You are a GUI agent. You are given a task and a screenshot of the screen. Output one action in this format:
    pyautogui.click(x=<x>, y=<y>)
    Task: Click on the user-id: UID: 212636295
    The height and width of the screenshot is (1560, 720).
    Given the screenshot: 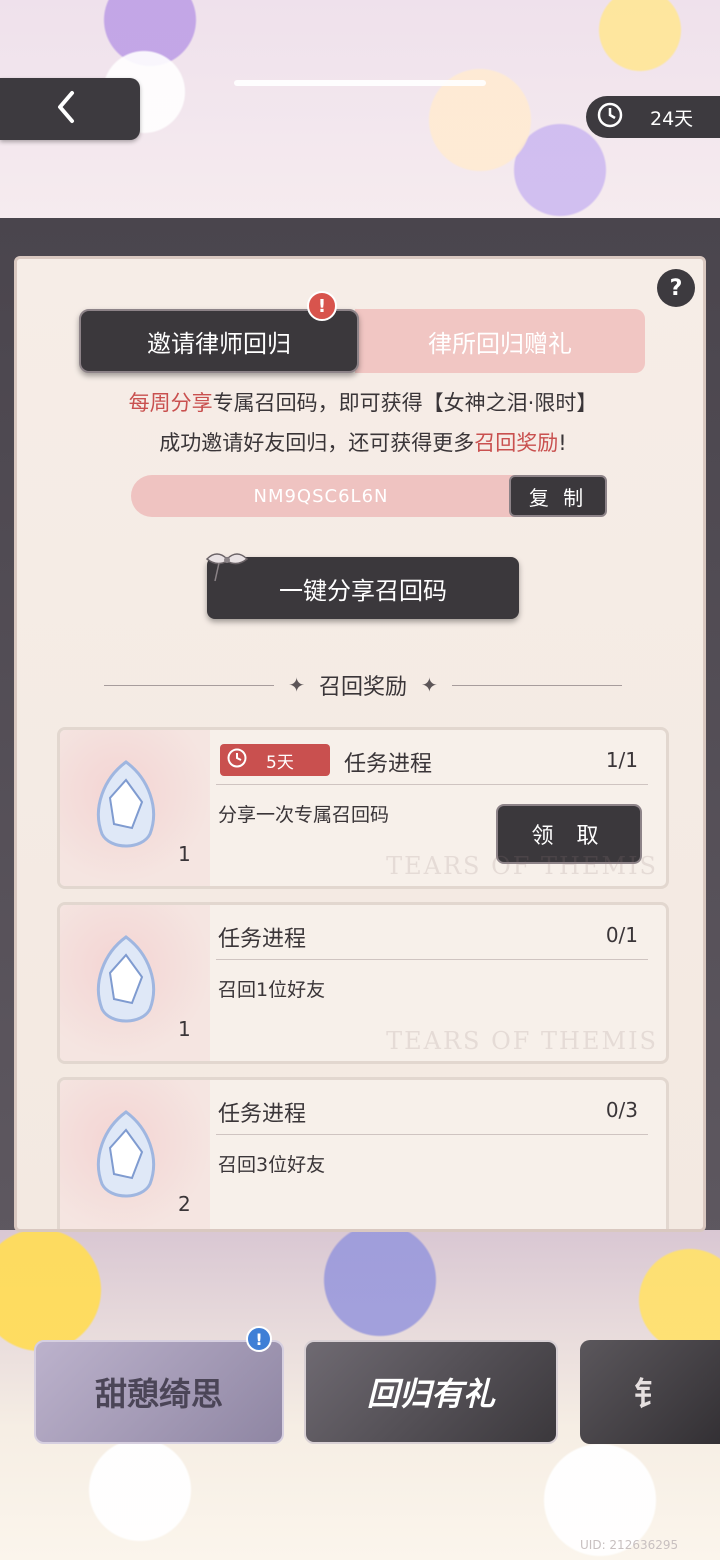 What is the action you would take?
    pyautogui.click(x=629, y=1545)
    